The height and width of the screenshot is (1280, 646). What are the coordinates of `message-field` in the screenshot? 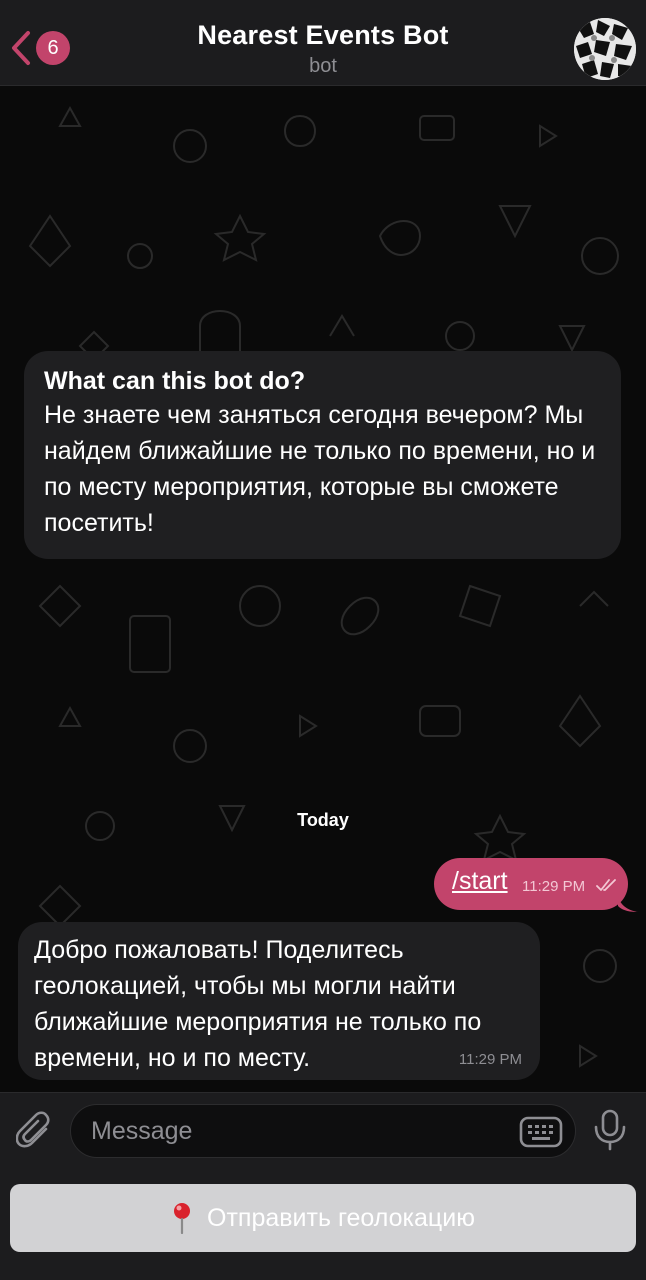 It's located at (323, 1131).